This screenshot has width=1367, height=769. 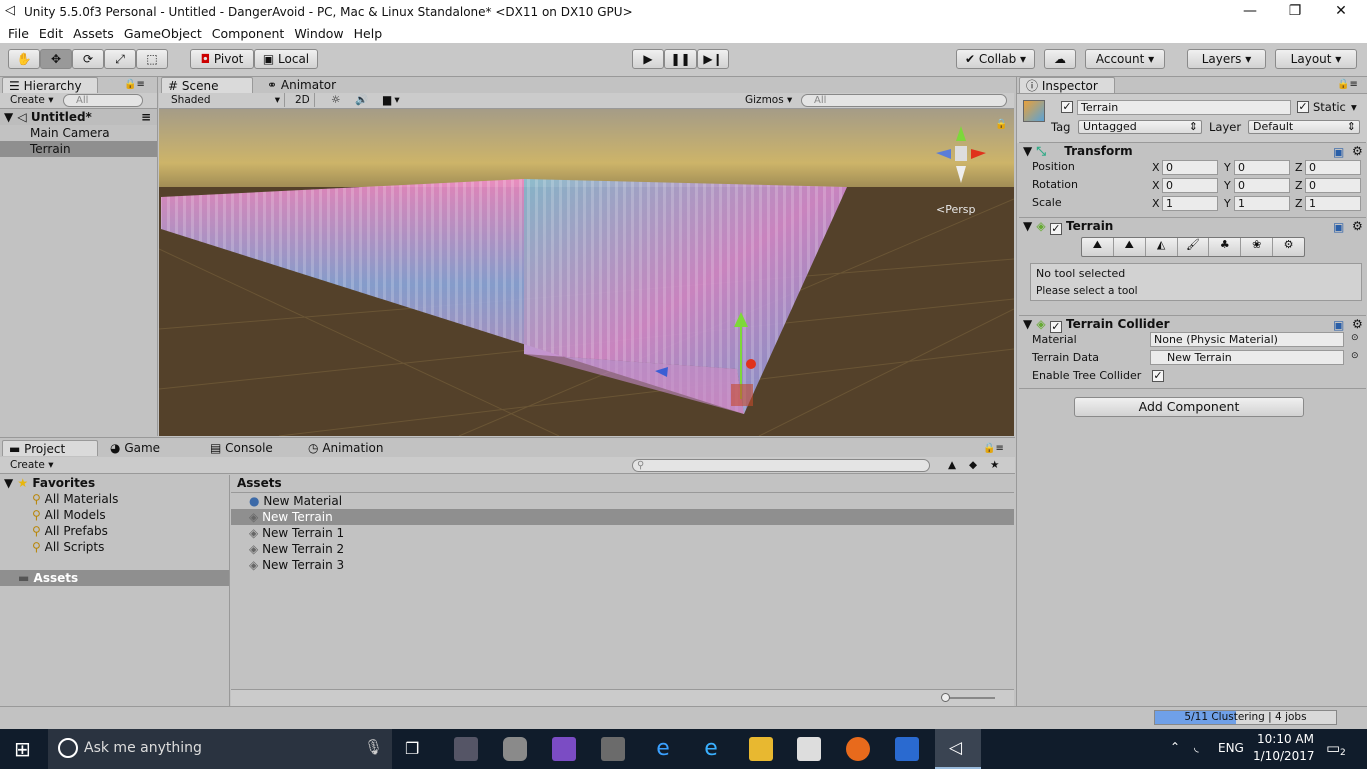 I want to click on hierarchy-item-terrain: Terrain, so click(x=78, y=149).